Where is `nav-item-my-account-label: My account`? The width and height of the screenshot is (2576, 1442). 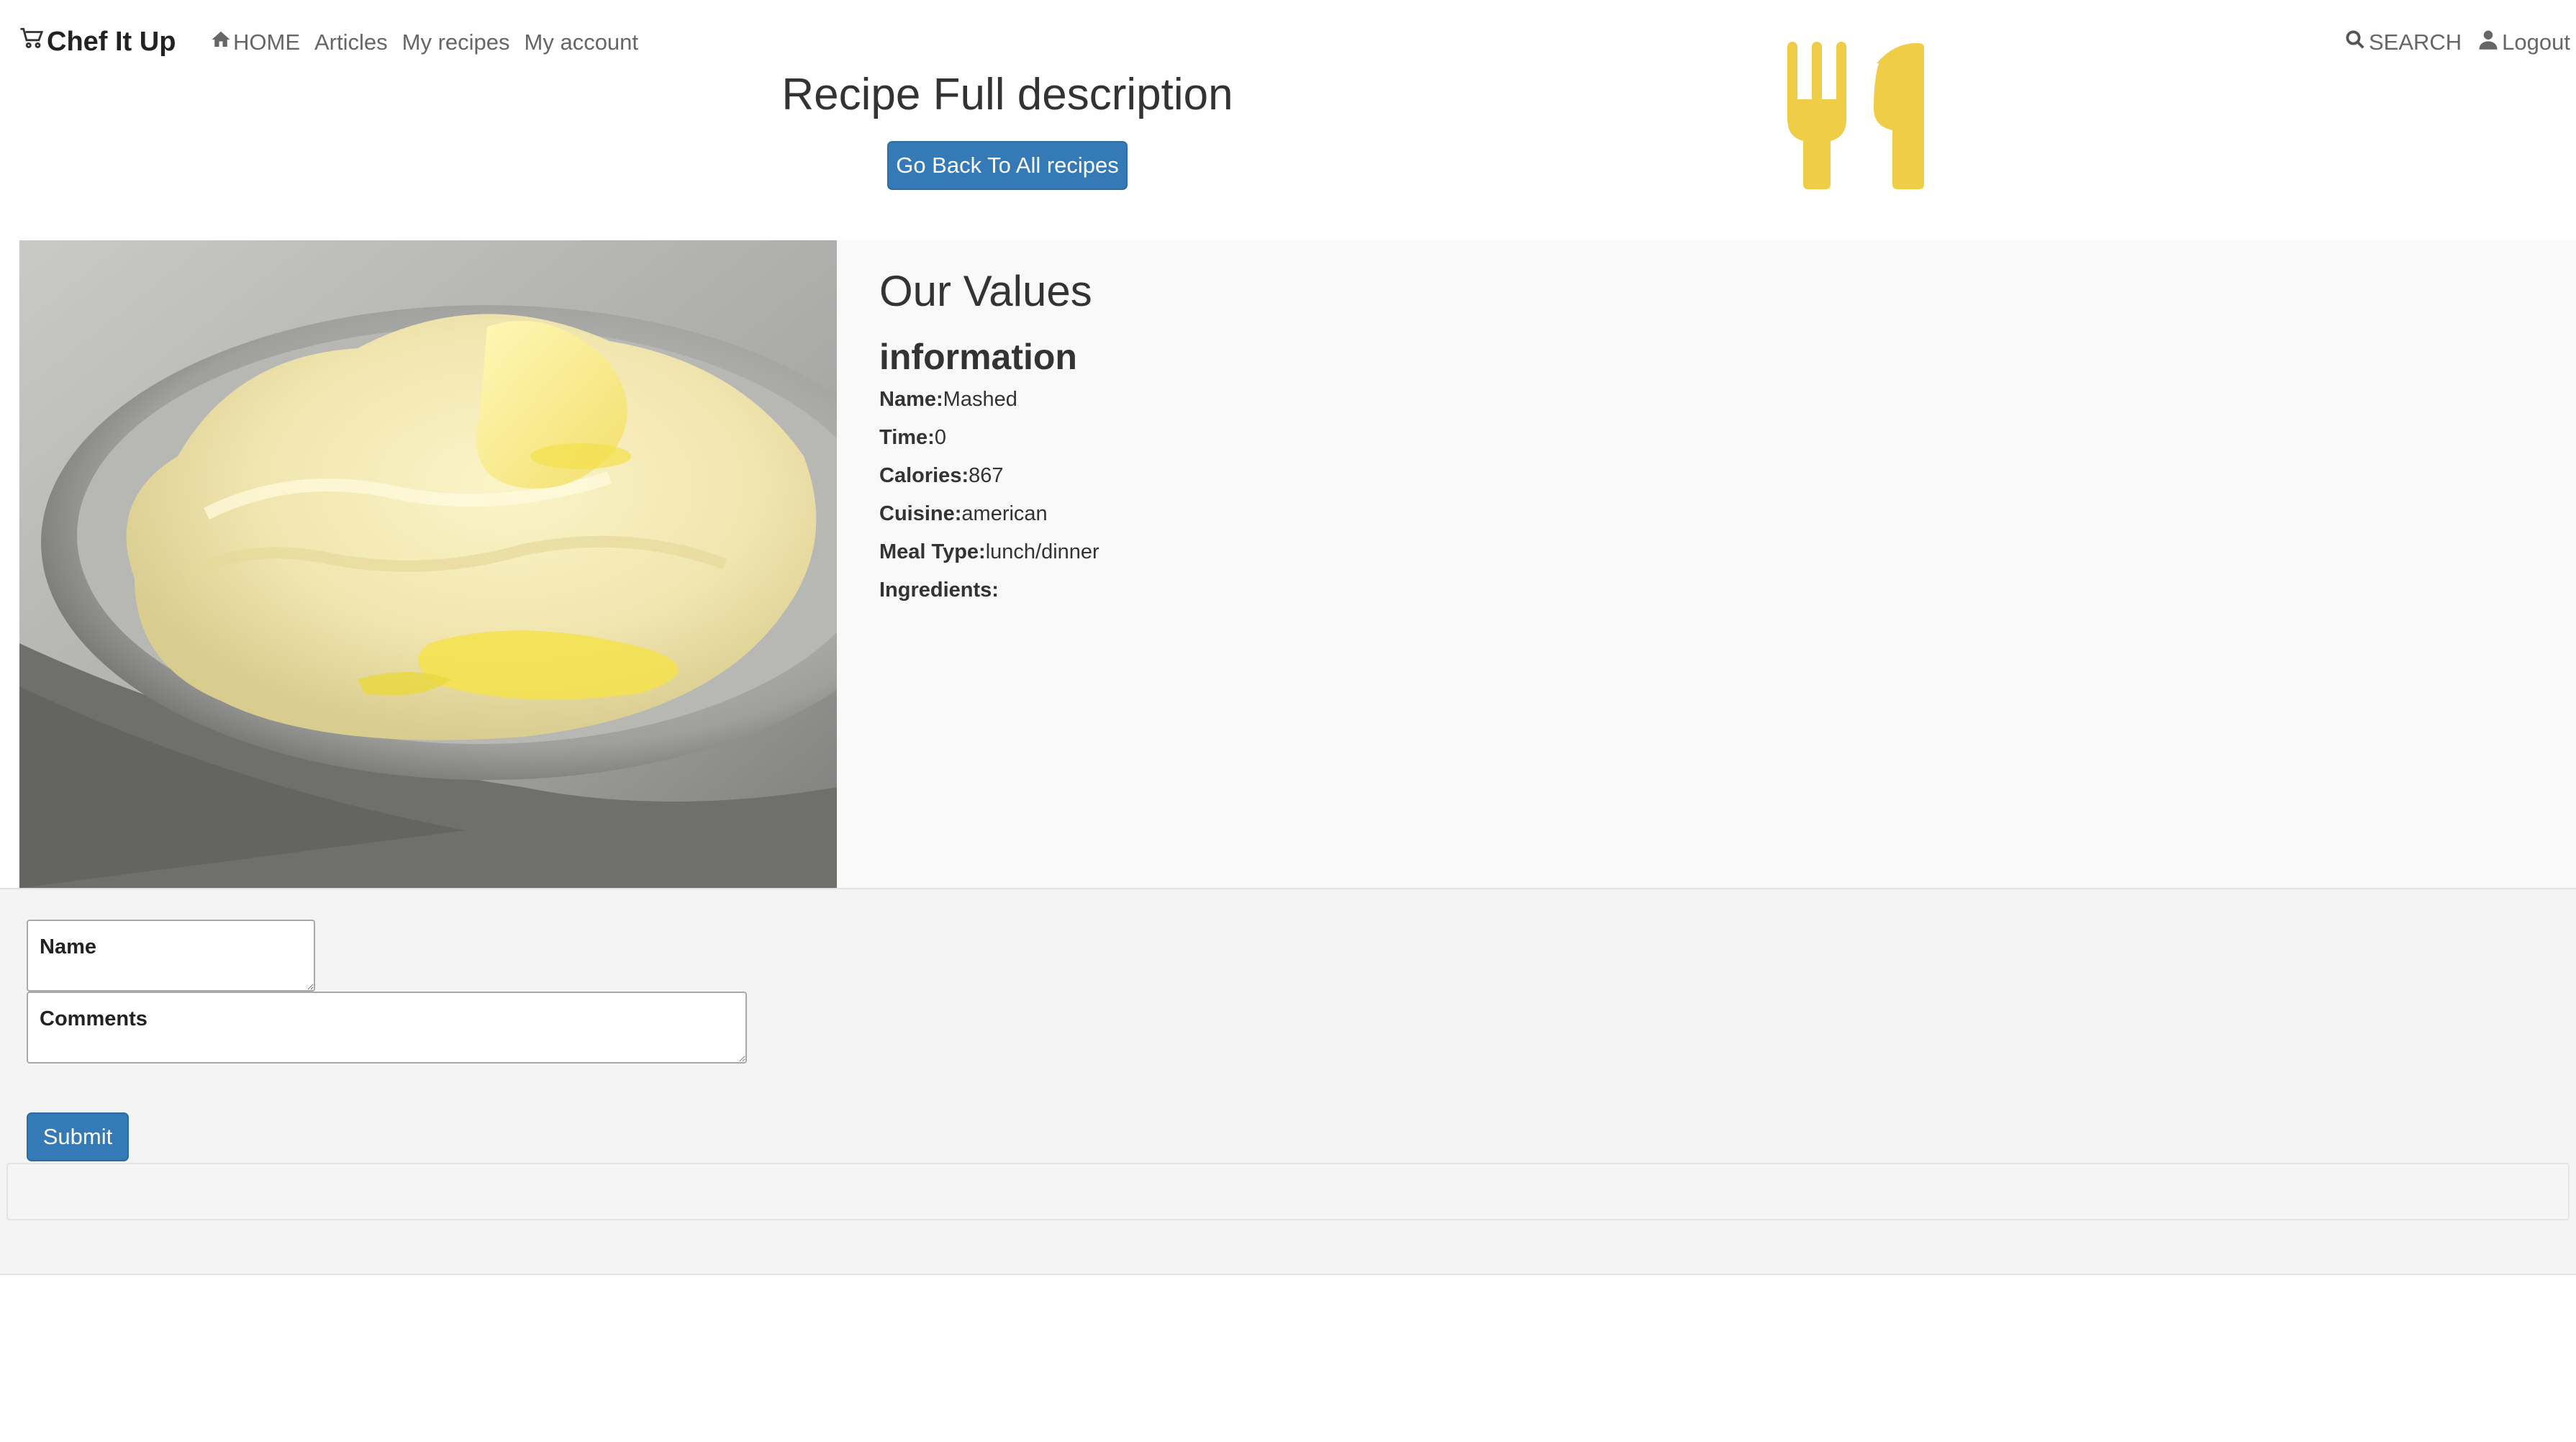
nav-item-my-account-label: My account is located at coordinates (581, 42).